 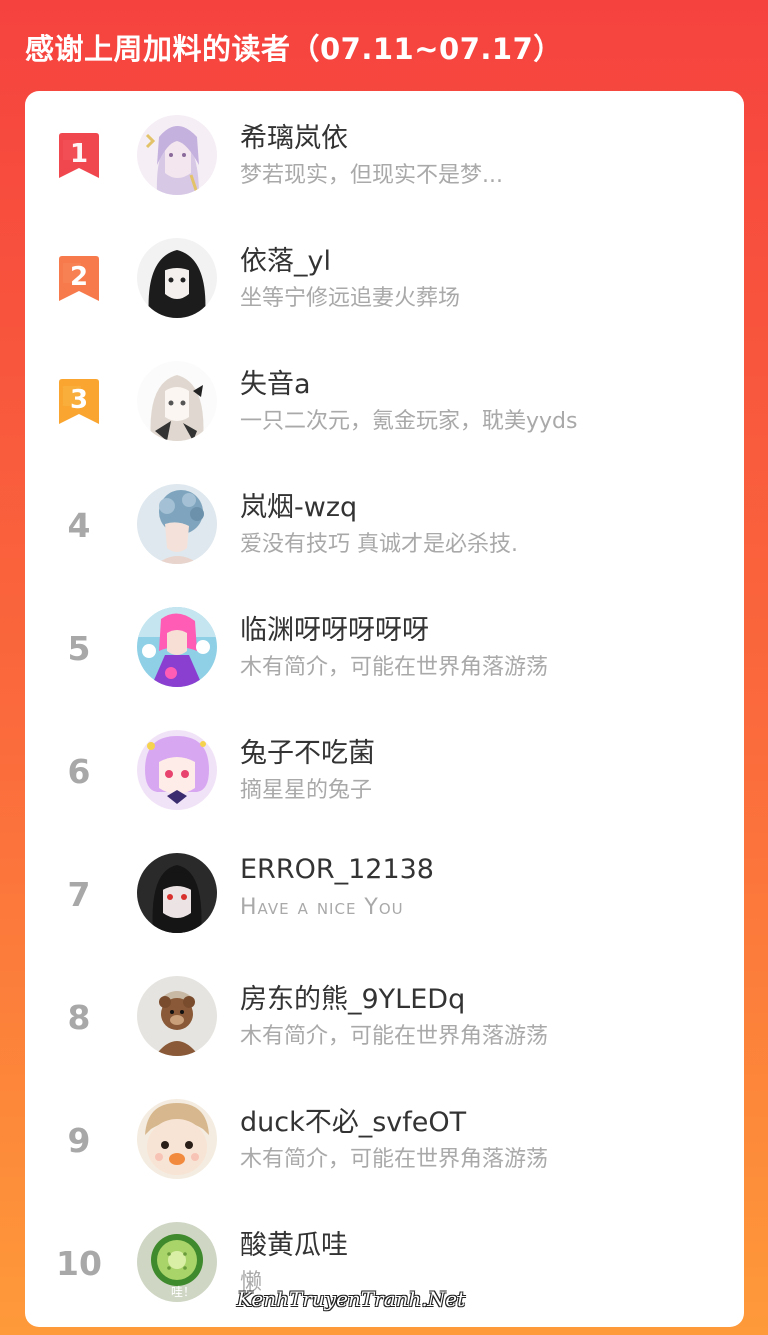 I want to click on rank-number: 10, so click(x=79, y=1263).